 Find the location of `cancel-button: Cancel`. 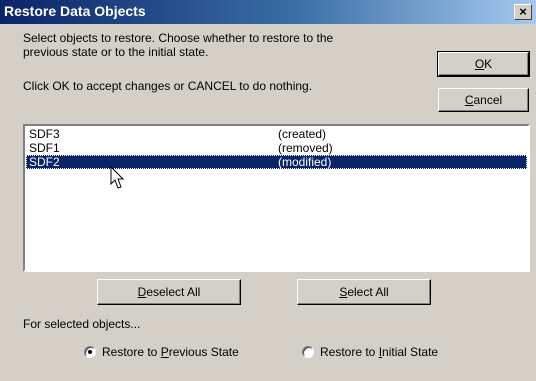

cancel-button: Cancel is located at coordinates (483, 100).